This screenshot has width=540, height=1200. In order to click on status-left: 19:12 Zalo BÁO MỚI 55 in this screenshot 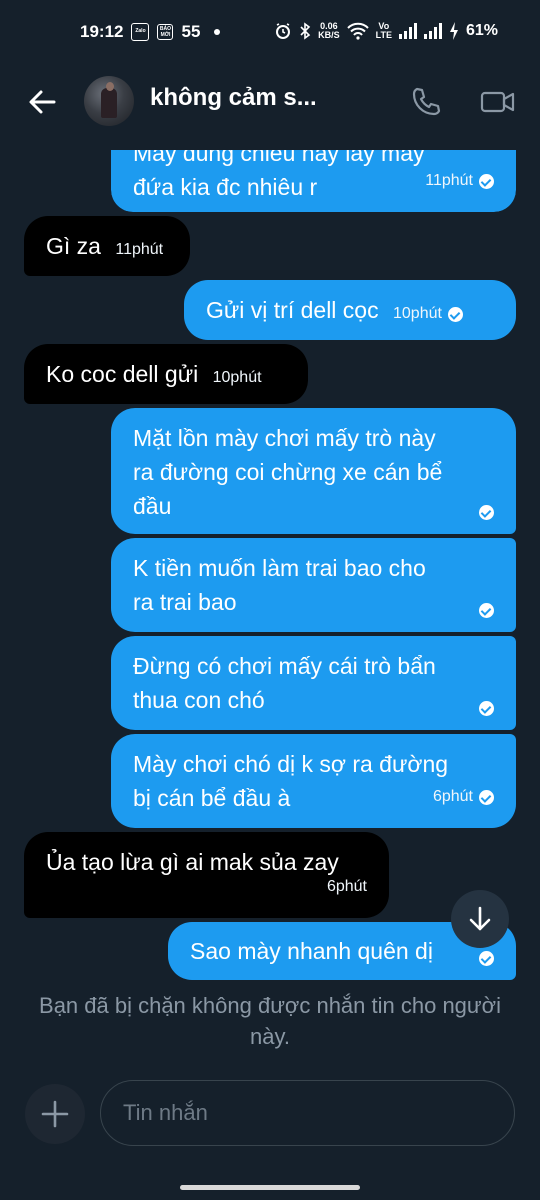, I will do `click(150, 32)`.